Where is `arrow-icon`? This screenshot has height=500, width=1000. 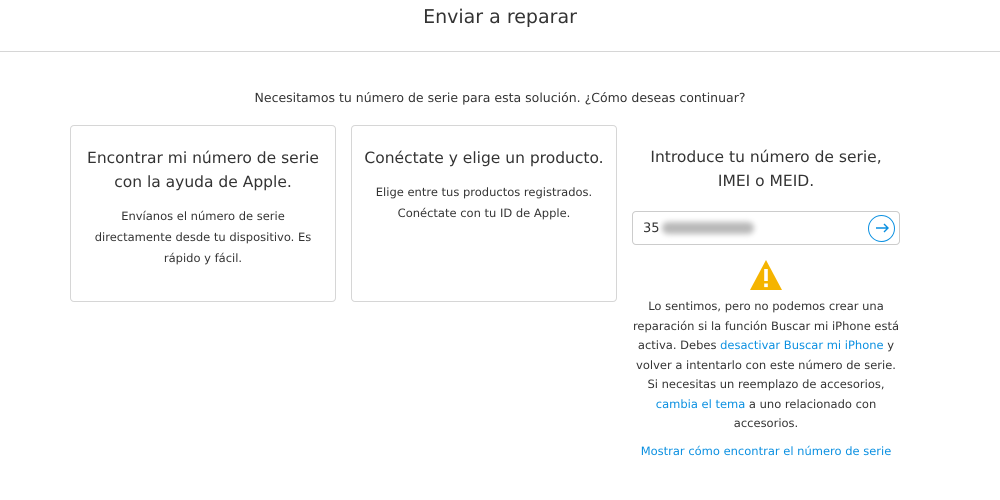
arrow-icon is located at coordinates (881, 228).